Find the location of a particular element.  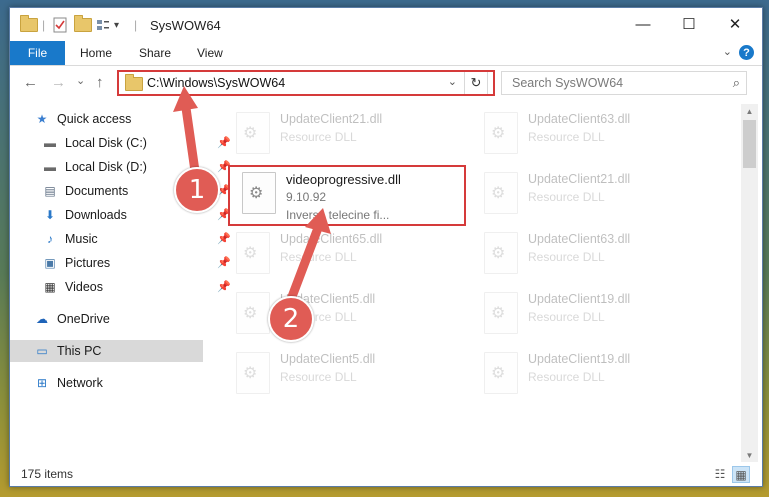

step-2-badge: 2 is located at coordinates (291, 319).